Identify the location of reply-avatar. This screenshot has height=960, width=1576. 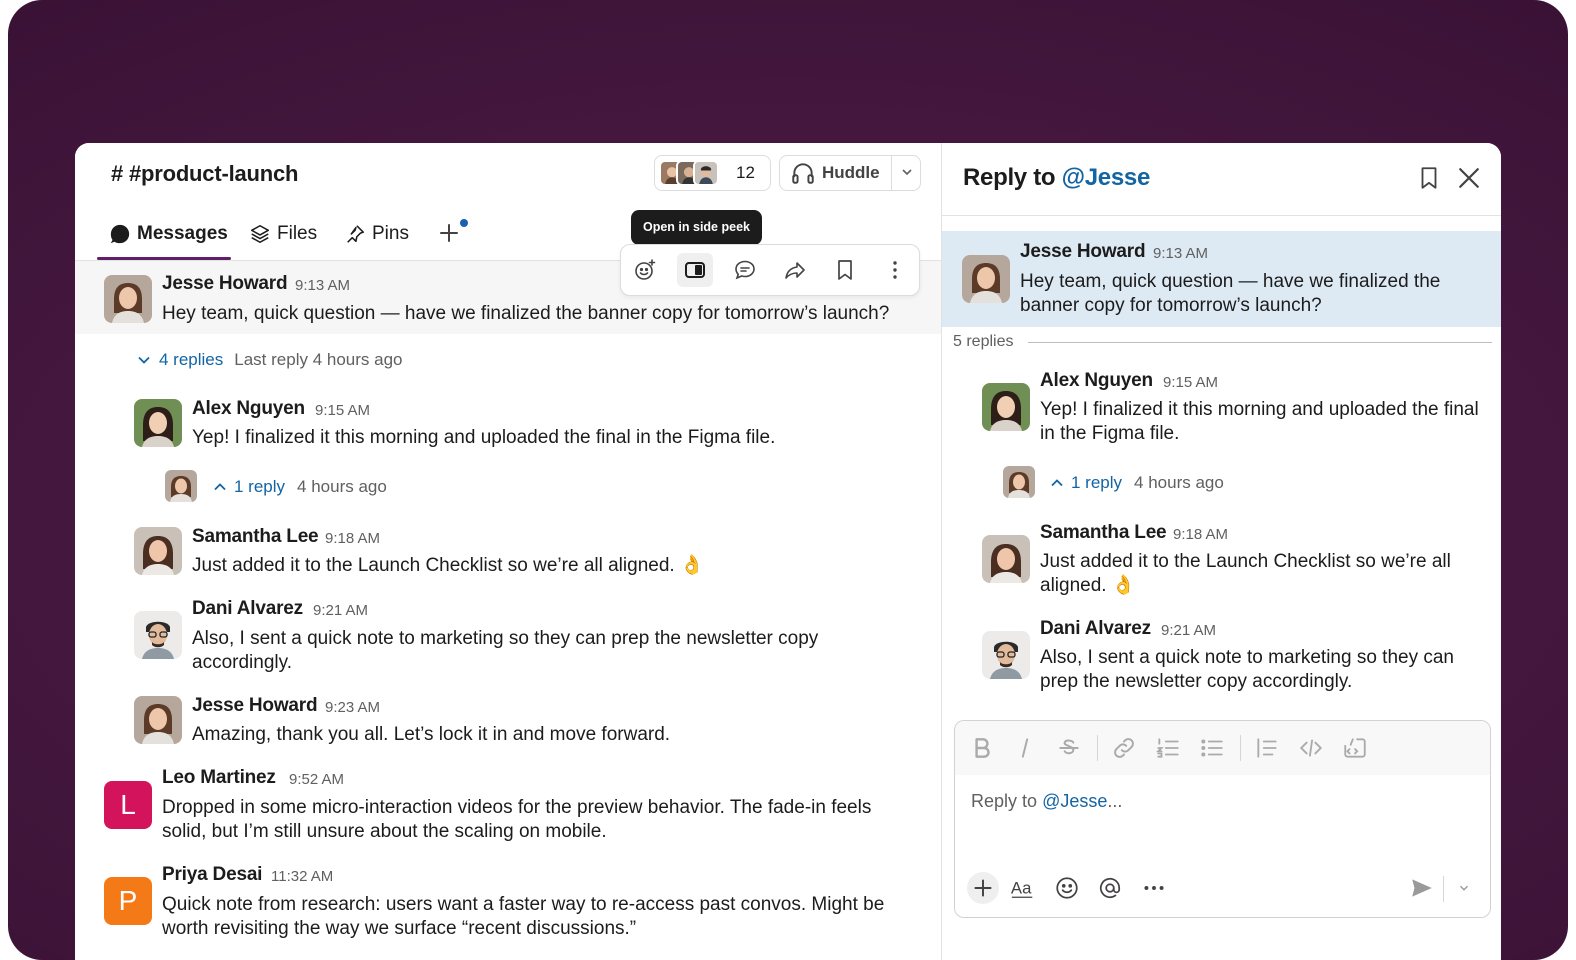
(1019, 482).